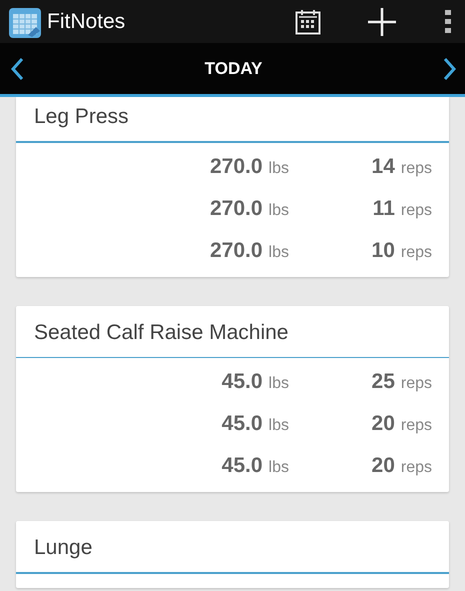  I want to click on reps-value: 10, so click(383, 250).